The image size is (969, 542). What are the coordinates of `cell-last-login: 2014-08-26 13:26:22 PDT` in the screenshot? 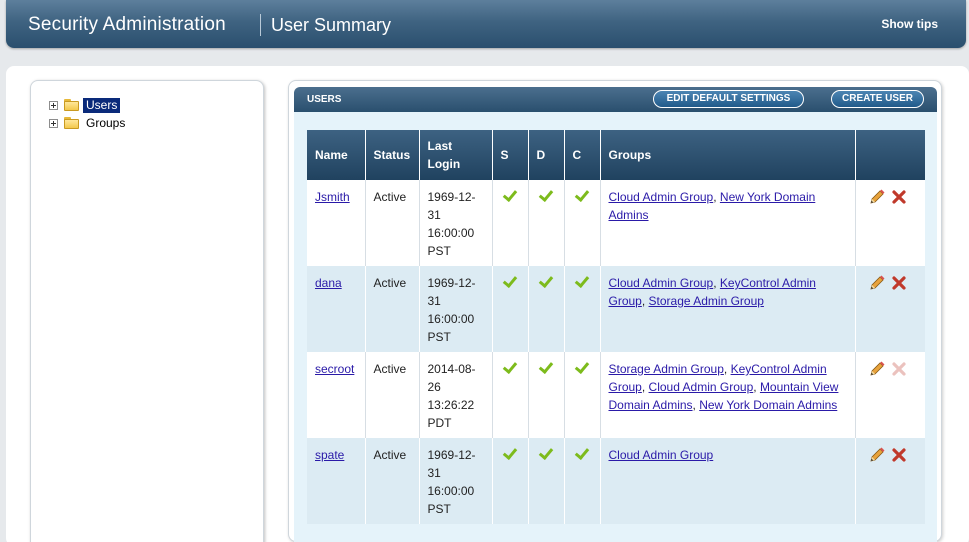 It's located at (456, 395).